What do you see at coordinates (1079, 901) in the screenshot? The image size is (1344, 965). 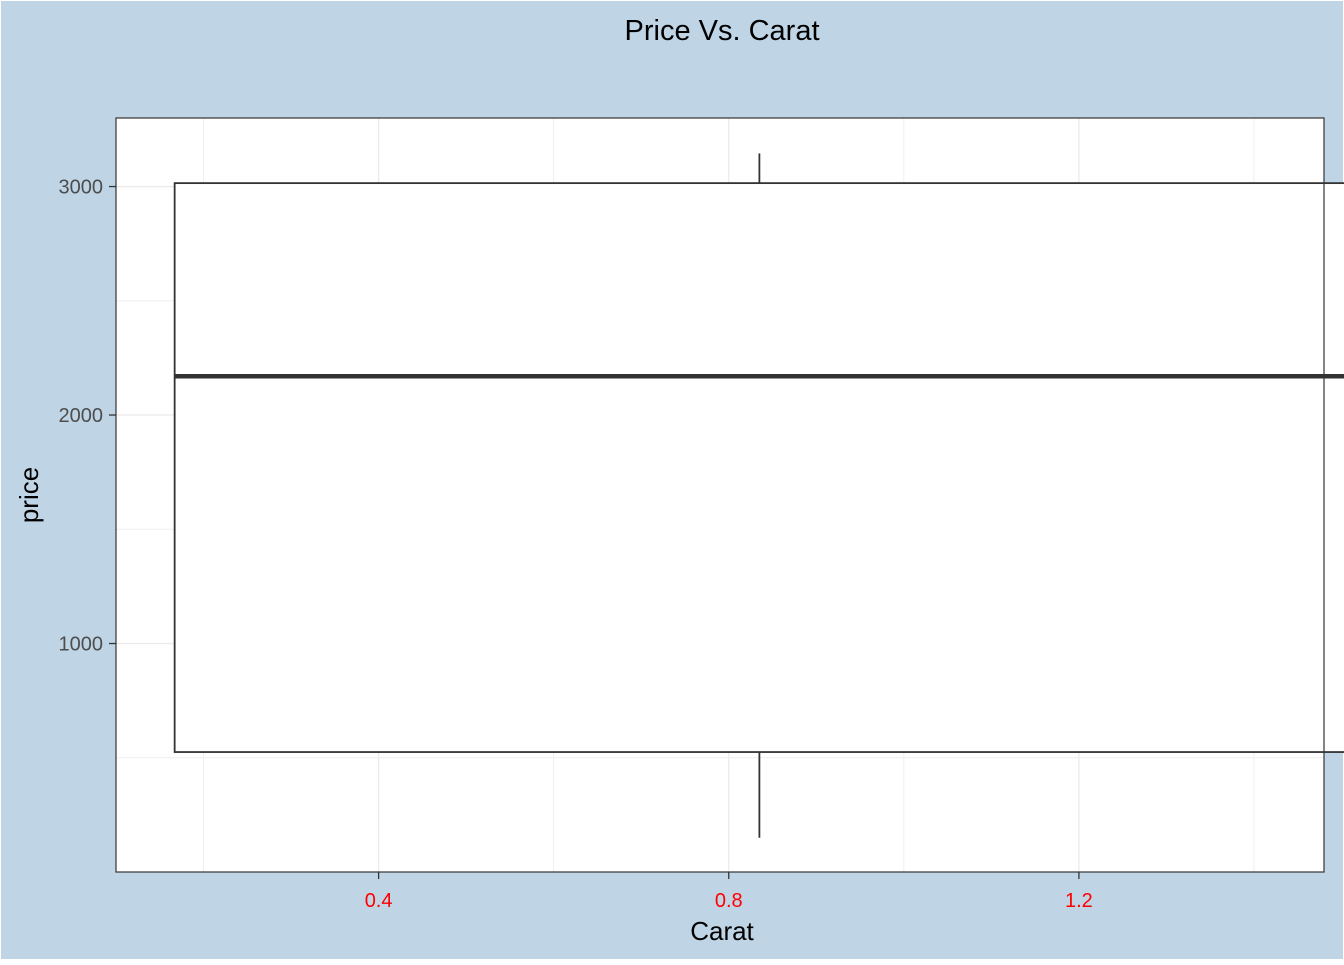 I see `x-tick-label: 1.2` at bounding box center [1079, 901].